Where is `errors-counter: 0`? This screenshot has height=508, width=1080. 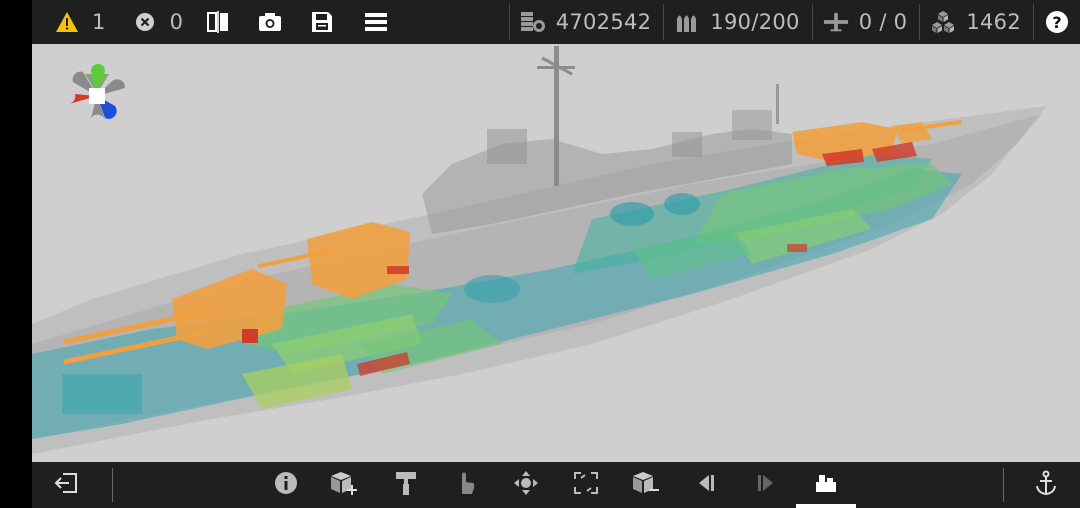 errors-counter: 0 is located at coordinates (158, 22).